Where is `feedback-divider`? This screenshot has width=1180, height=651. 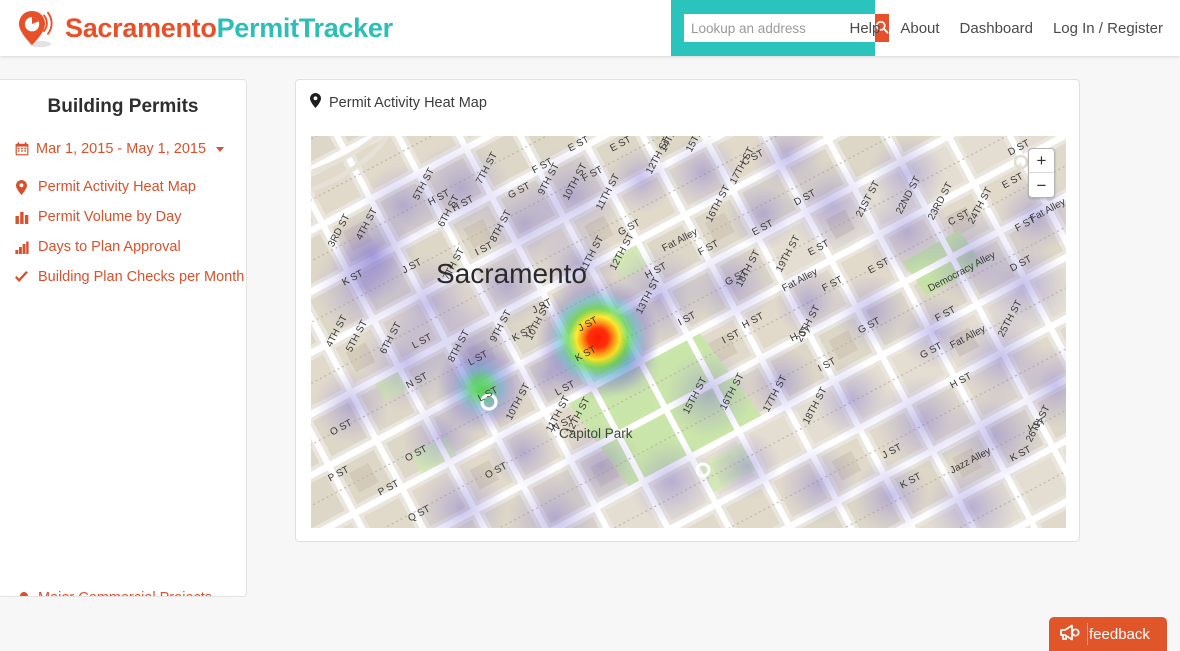
feedback-divider is located at coordinates (1087, 634).